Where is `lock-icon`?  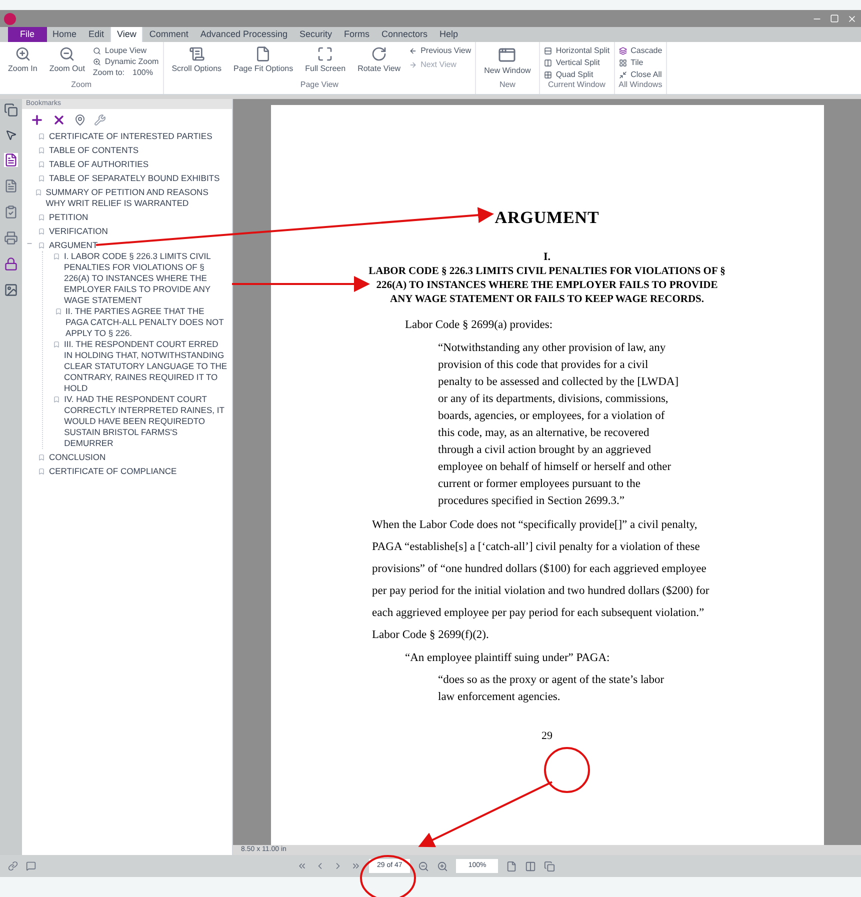 lock-icon is located at coordinates (11, 264).